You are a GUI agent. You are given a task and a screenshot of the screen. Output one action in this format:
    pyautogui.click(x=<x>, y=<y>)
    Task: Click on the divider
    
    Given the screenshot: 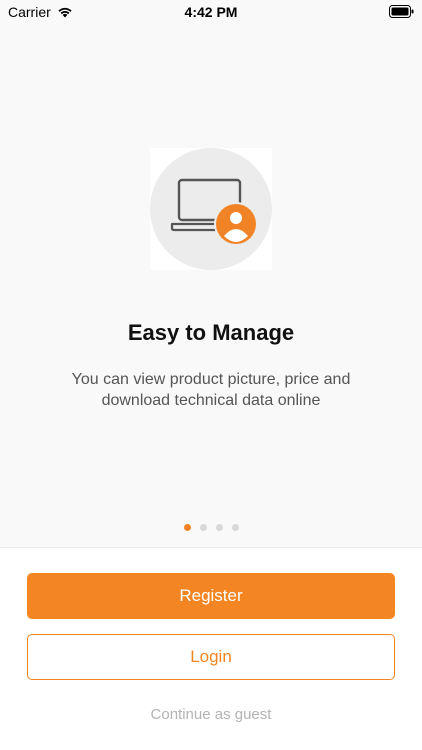 What is the action you would take?
    pyautogui.click(x=211, y=547)
    